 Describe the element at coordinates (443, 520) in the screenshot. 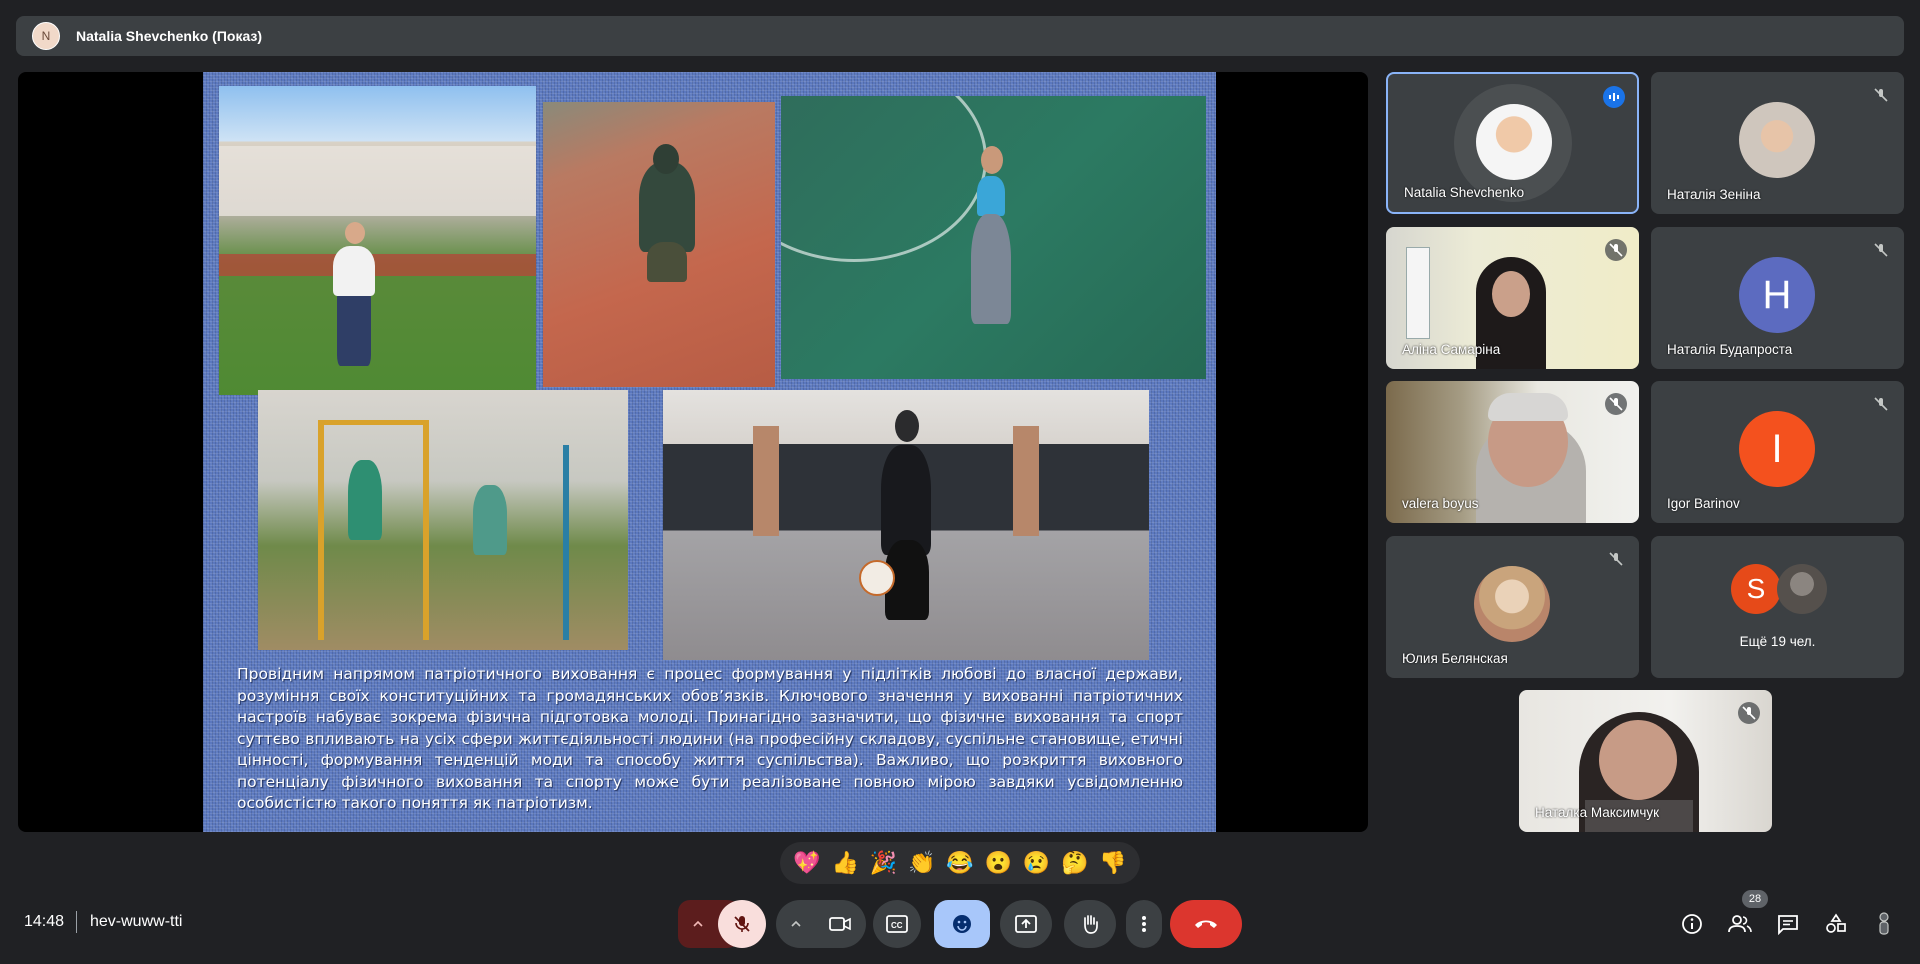

I see `slide-photo-pull-up-bars` at that location.